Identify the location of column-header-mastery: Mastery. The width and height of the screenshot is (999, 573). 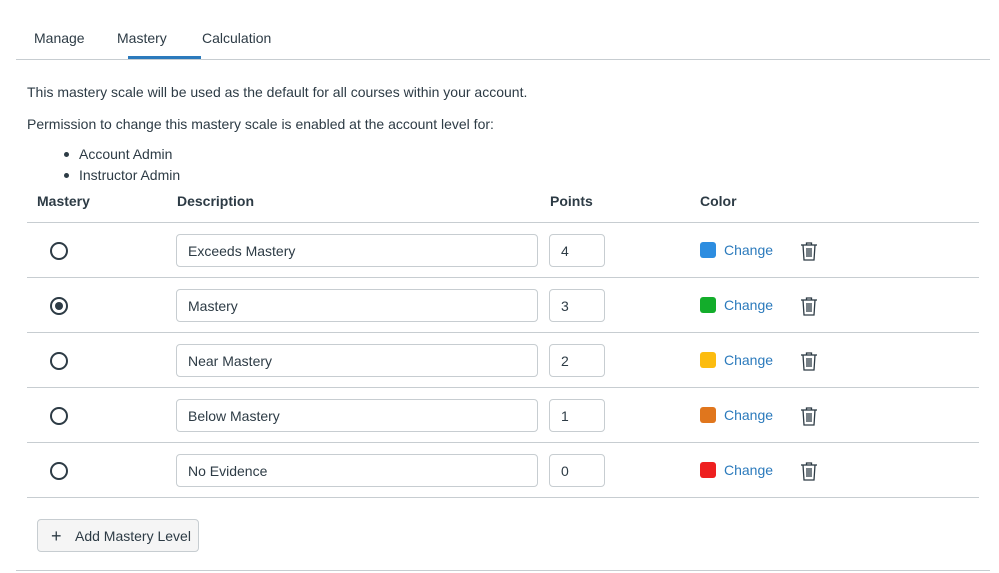
(63, 201).